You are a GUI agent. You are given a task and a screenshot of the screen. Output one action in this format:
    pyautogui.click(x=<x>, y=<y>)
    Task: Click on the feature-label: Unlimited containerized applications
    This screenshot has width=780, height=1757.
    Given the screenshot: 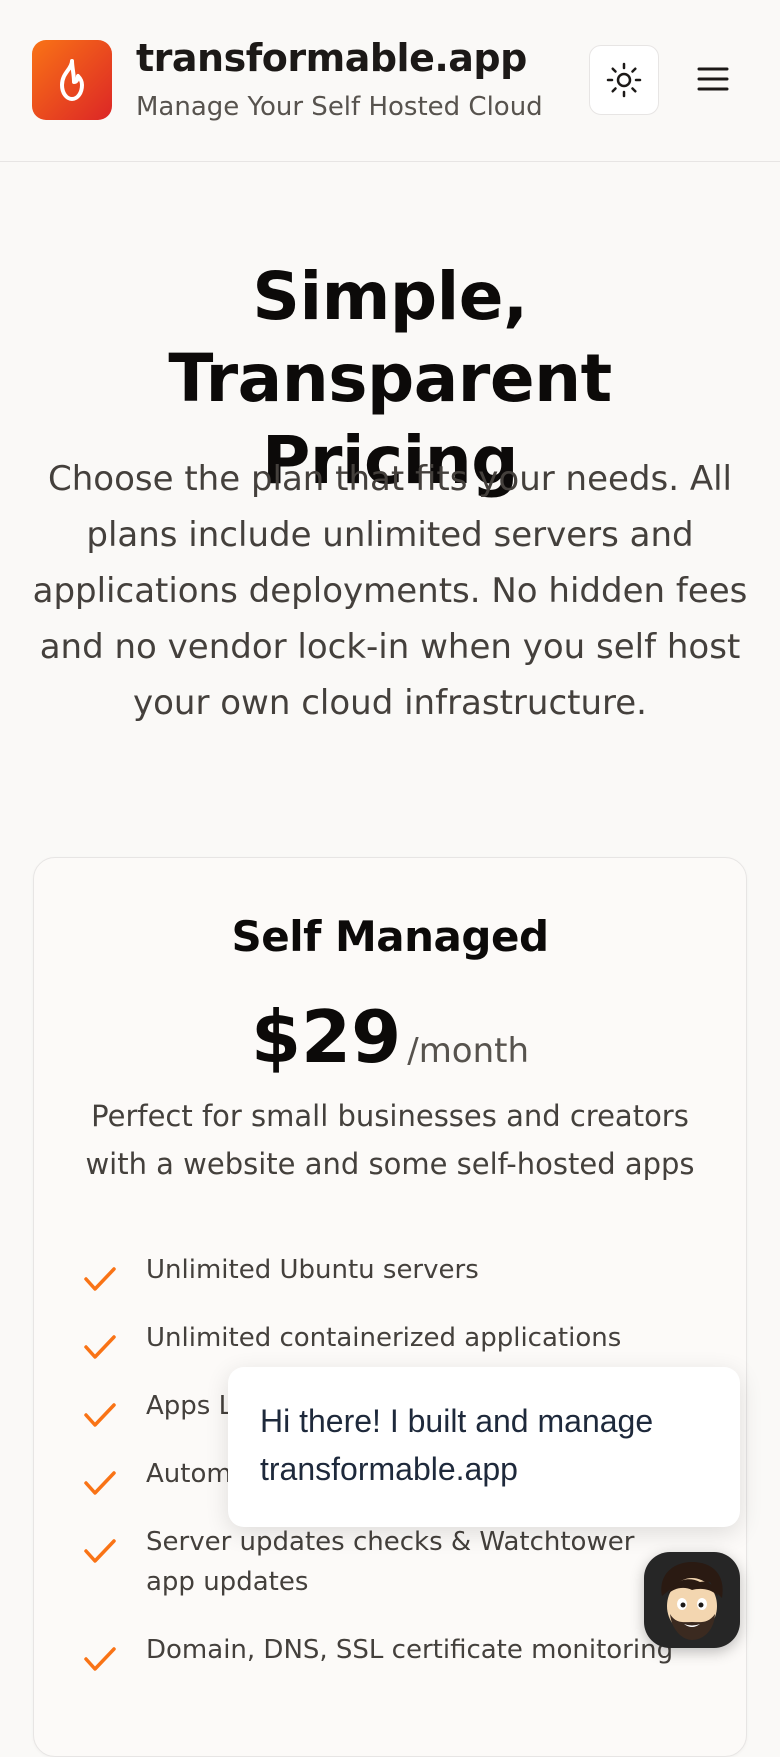 What is the action you would take?
    pyautogui.click(x=384, y=1338)
    